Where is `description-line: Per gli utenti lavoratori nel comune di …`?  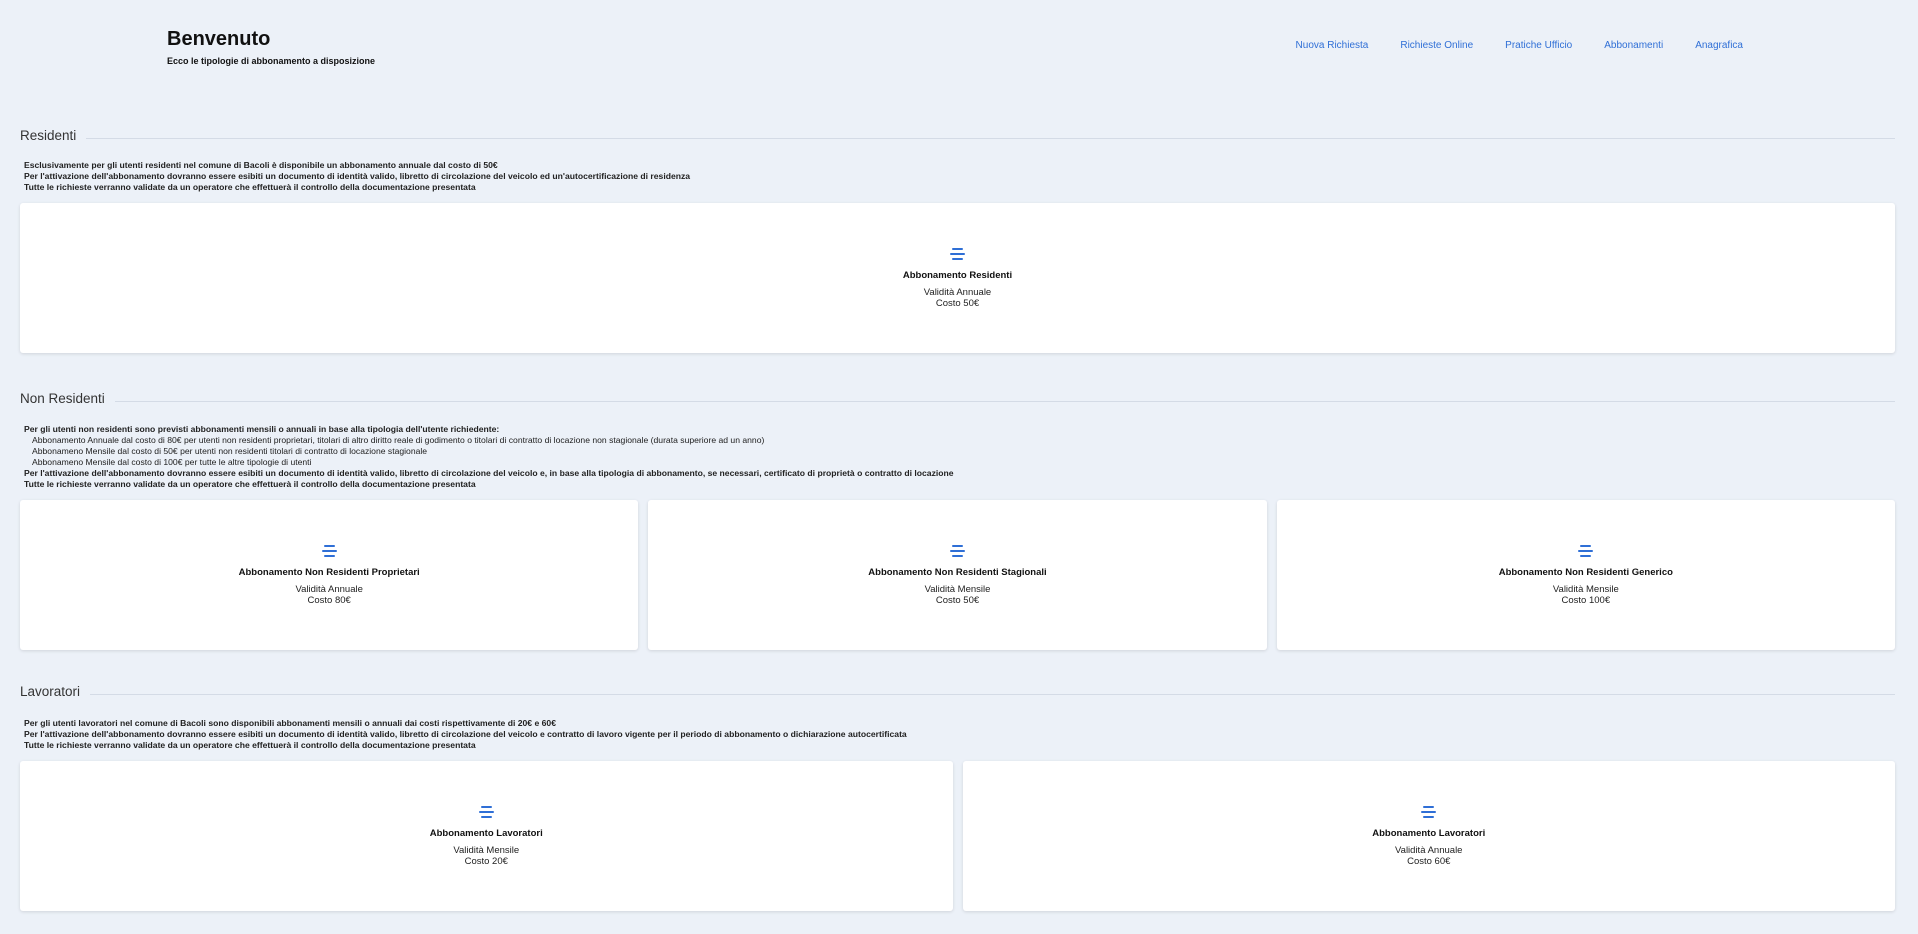 description-line: Per gli utenti lavoratori nel comune di … is located at coordinates (290, 723).